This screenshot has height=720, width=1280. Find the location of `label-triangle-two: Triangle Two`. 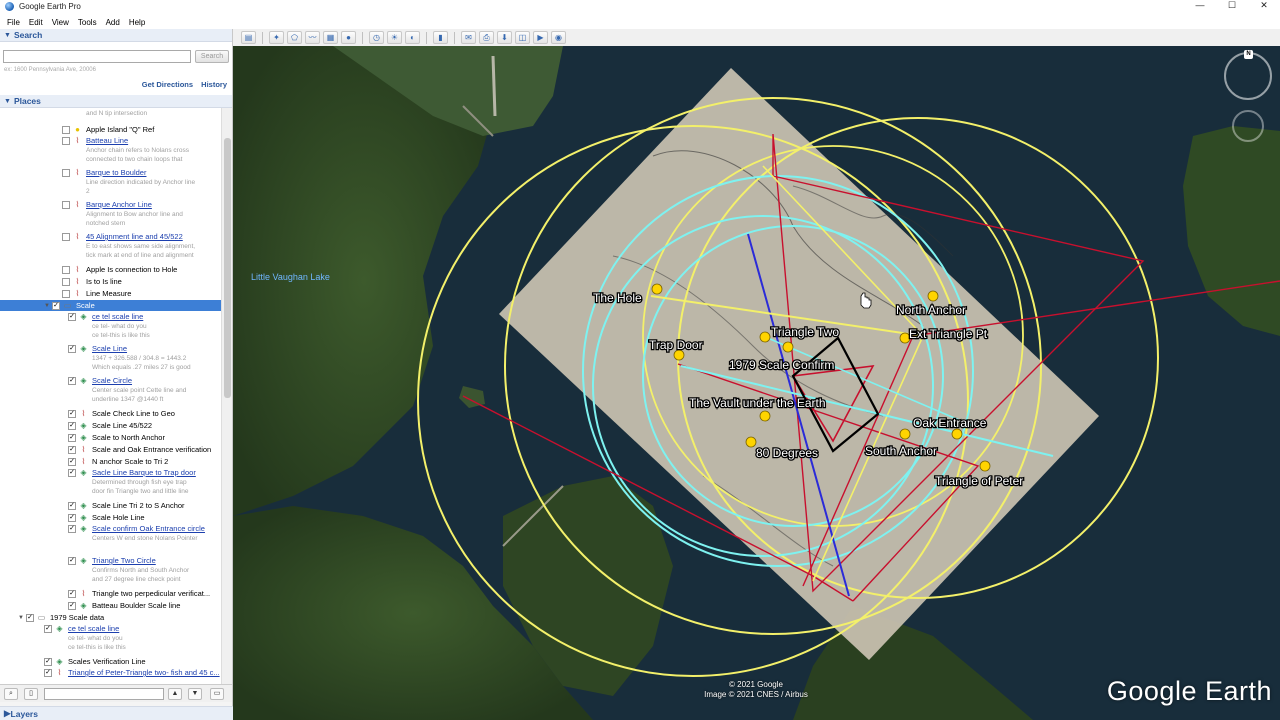

label-triangle-two: Triangle Two is located at coordinates (805, 332).